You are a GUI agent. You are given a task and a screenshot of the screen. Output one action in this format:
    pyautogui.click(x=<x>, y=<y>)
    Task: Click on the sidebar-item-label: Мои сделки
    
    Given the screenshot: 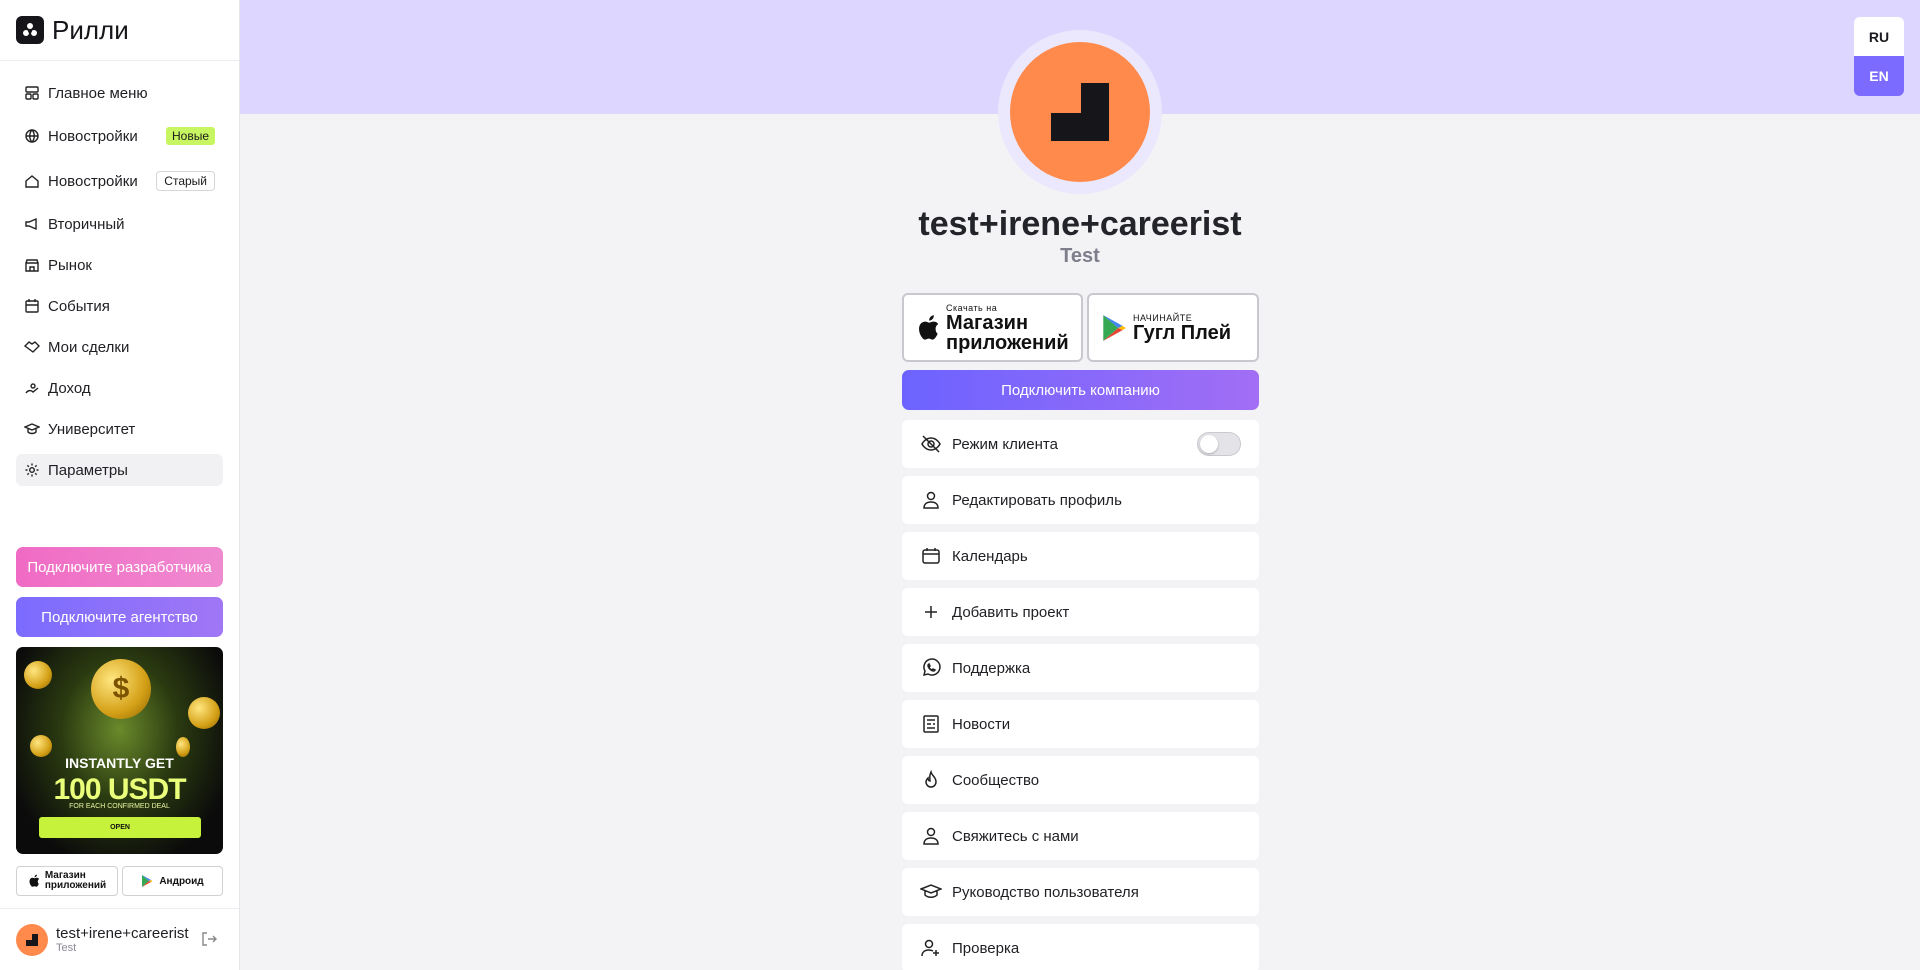 What is the action you would take?
    pyautogui.click(x=89, y=347)
    